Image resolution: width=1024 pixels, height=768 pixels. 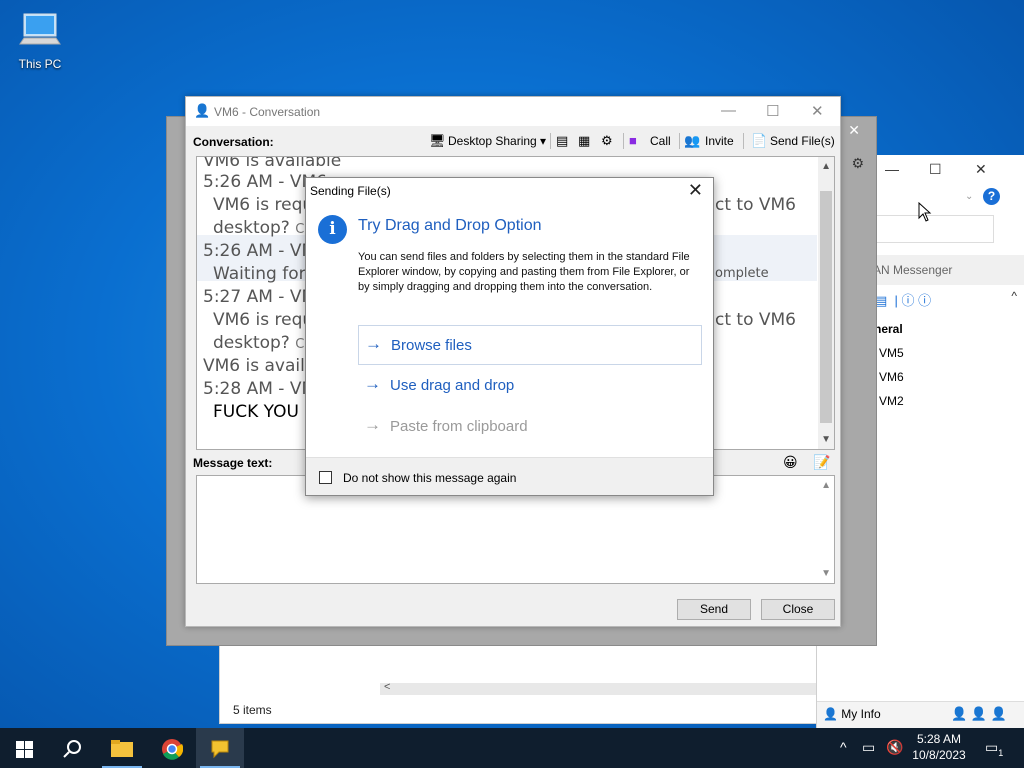 I want to click on vertical-scrollbar: ▲ ▼, so click(x=826, y=303).